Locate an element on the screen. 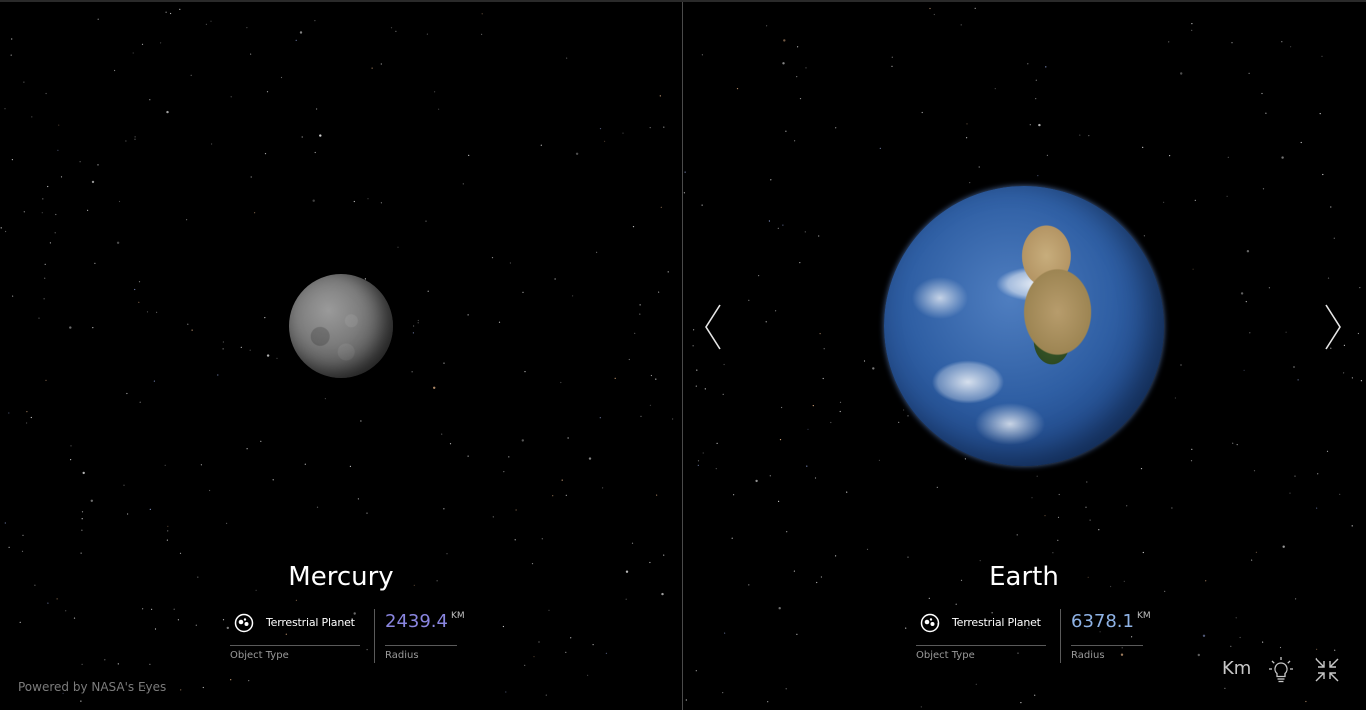 Image resolution: width=1366 pixels, height=710 pixels. chevron-right-icon is located at coordinates (1332, 327).